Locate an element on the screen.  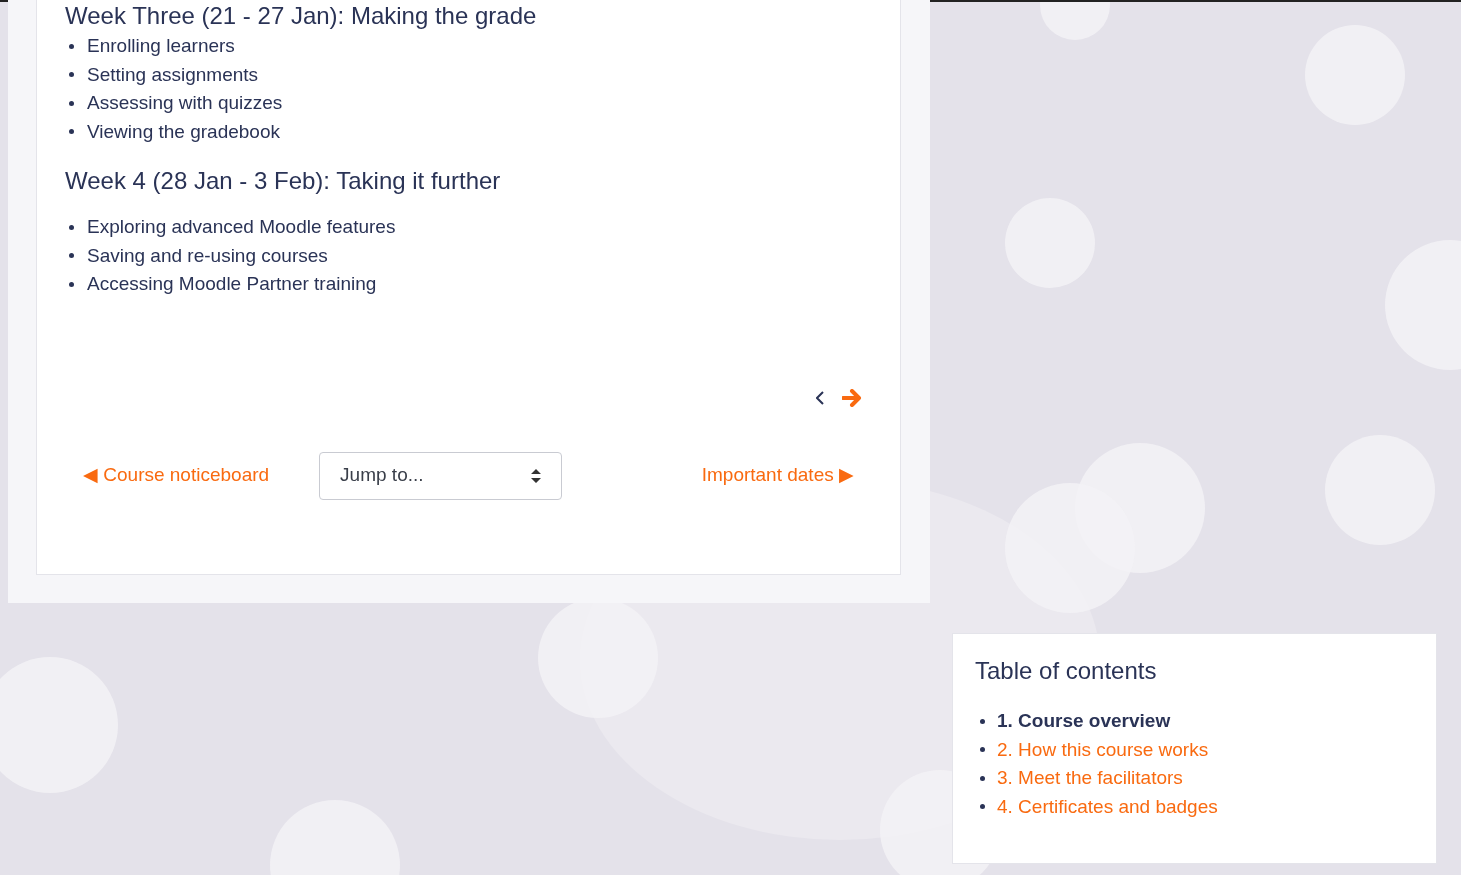
list-item: Viewing the gradebook is located at coordinates (183, 131).